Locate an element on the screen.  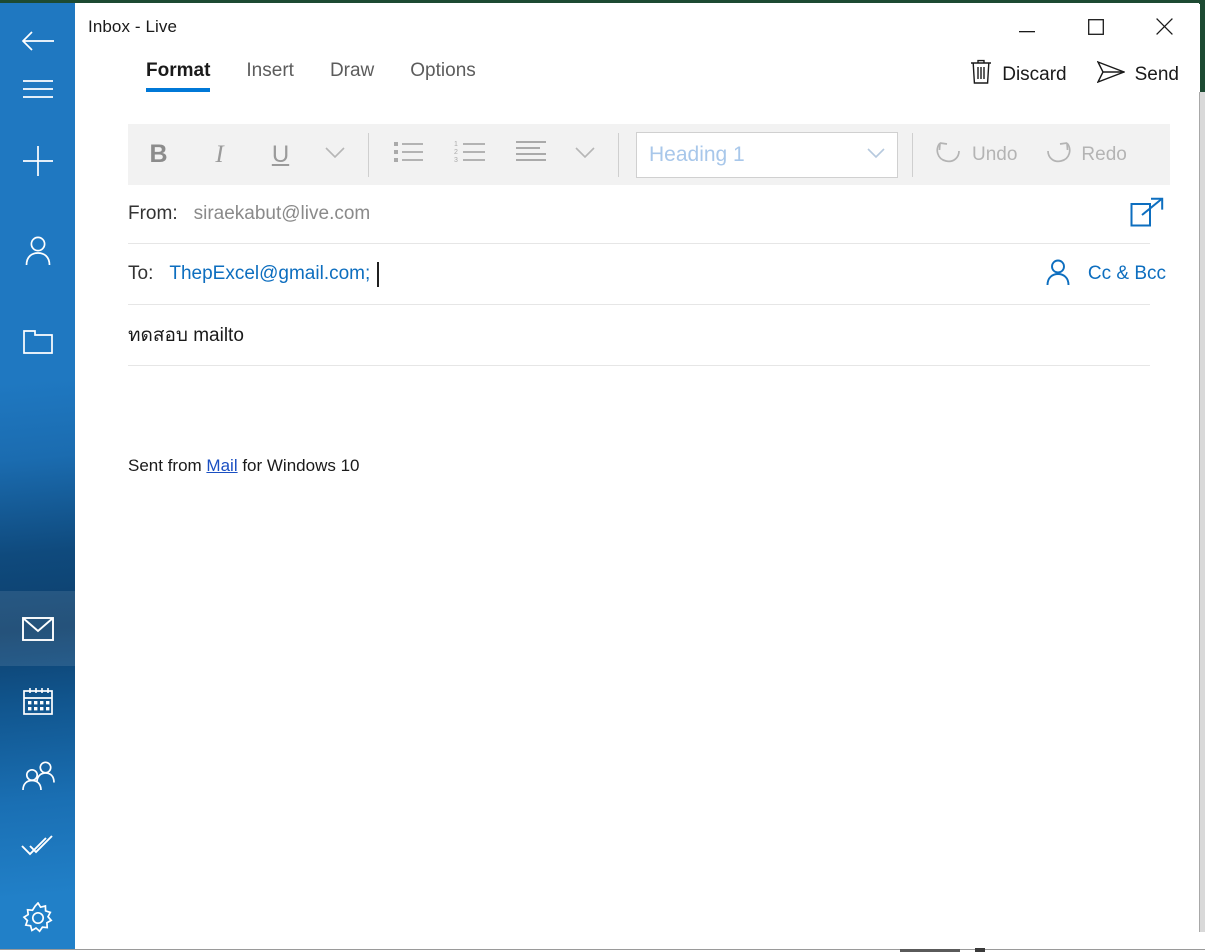
sidebar-item-tasks is located at coordinates (37, 845).